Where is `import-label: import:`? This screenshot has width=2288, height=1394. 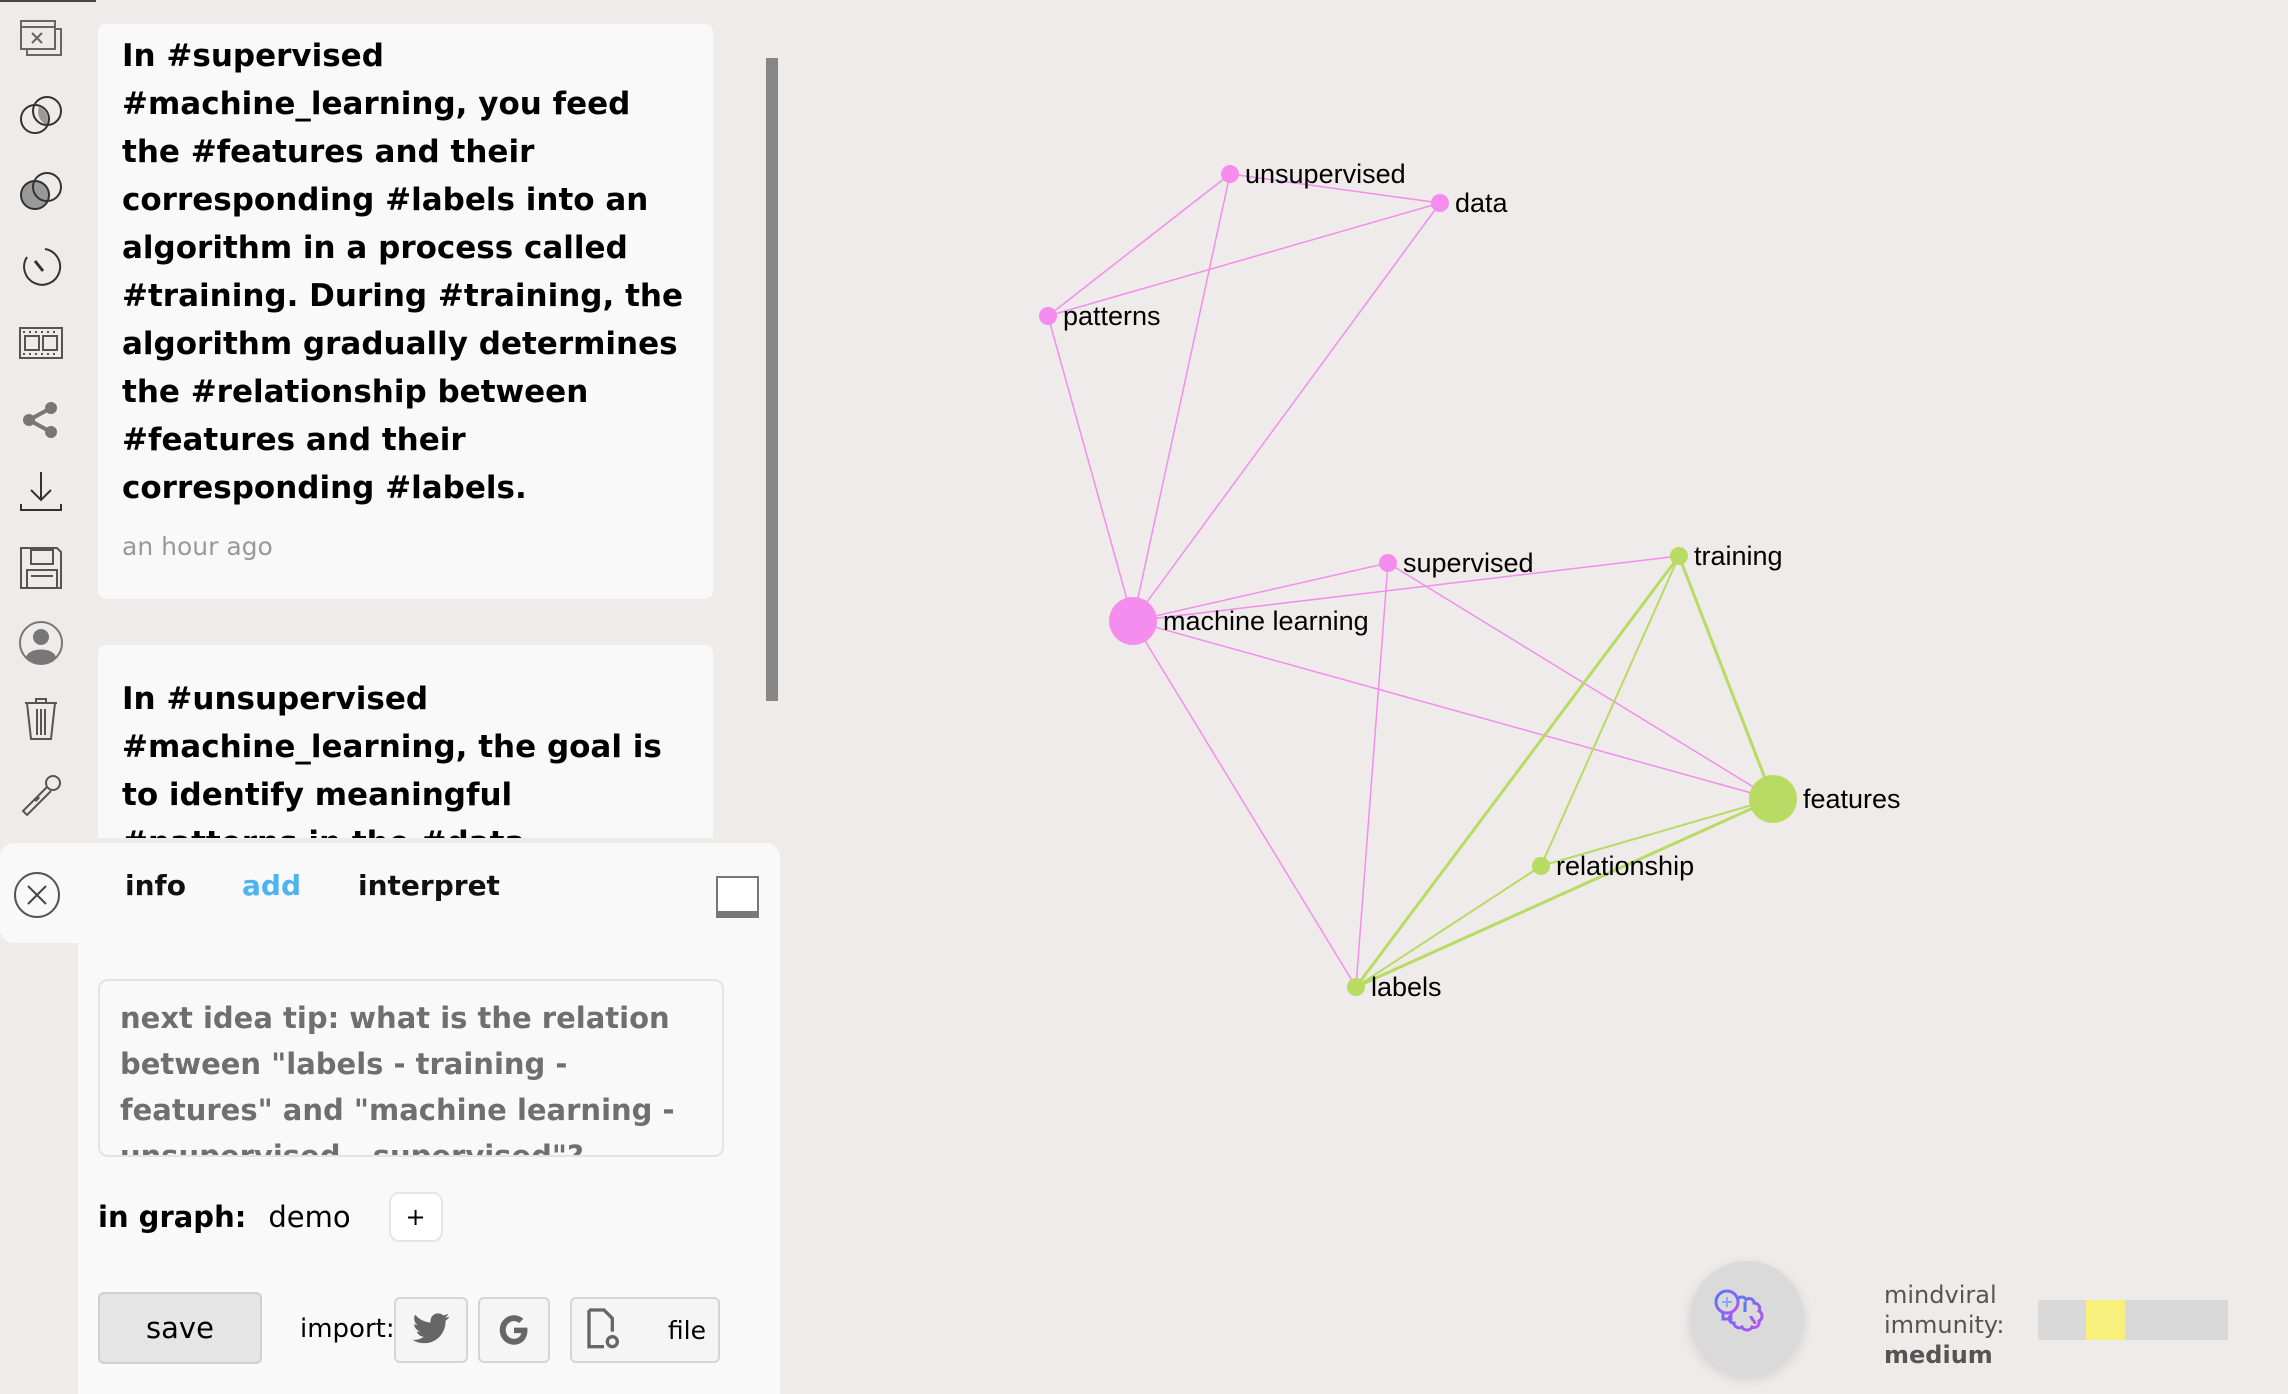
import-label: import: is located at coordinates (347, 1329).